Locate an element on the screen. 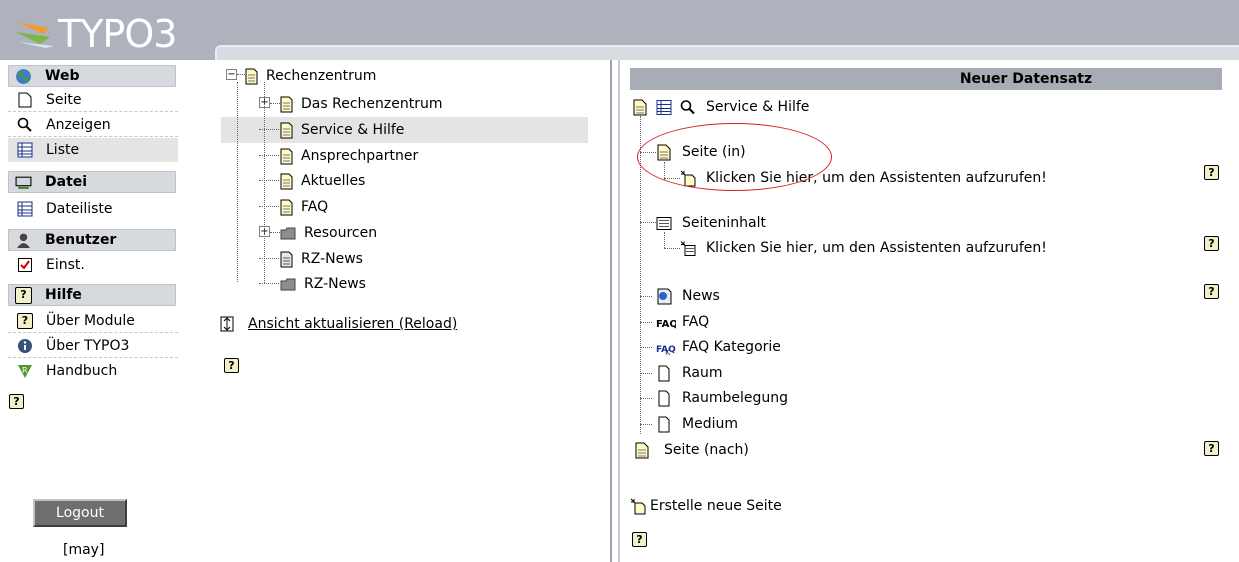 This screenshot has height=562, width=1239. wizard-content-icon is located at coordinates (688, 248).